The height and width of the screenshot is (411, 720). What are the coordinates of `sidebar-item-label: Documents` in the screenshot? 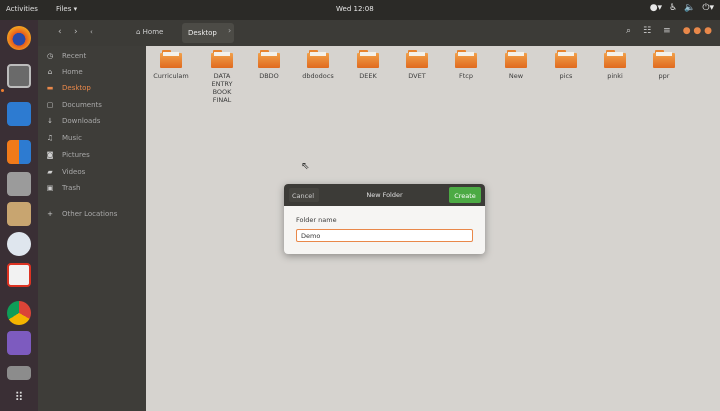 It's located at (82, 105).